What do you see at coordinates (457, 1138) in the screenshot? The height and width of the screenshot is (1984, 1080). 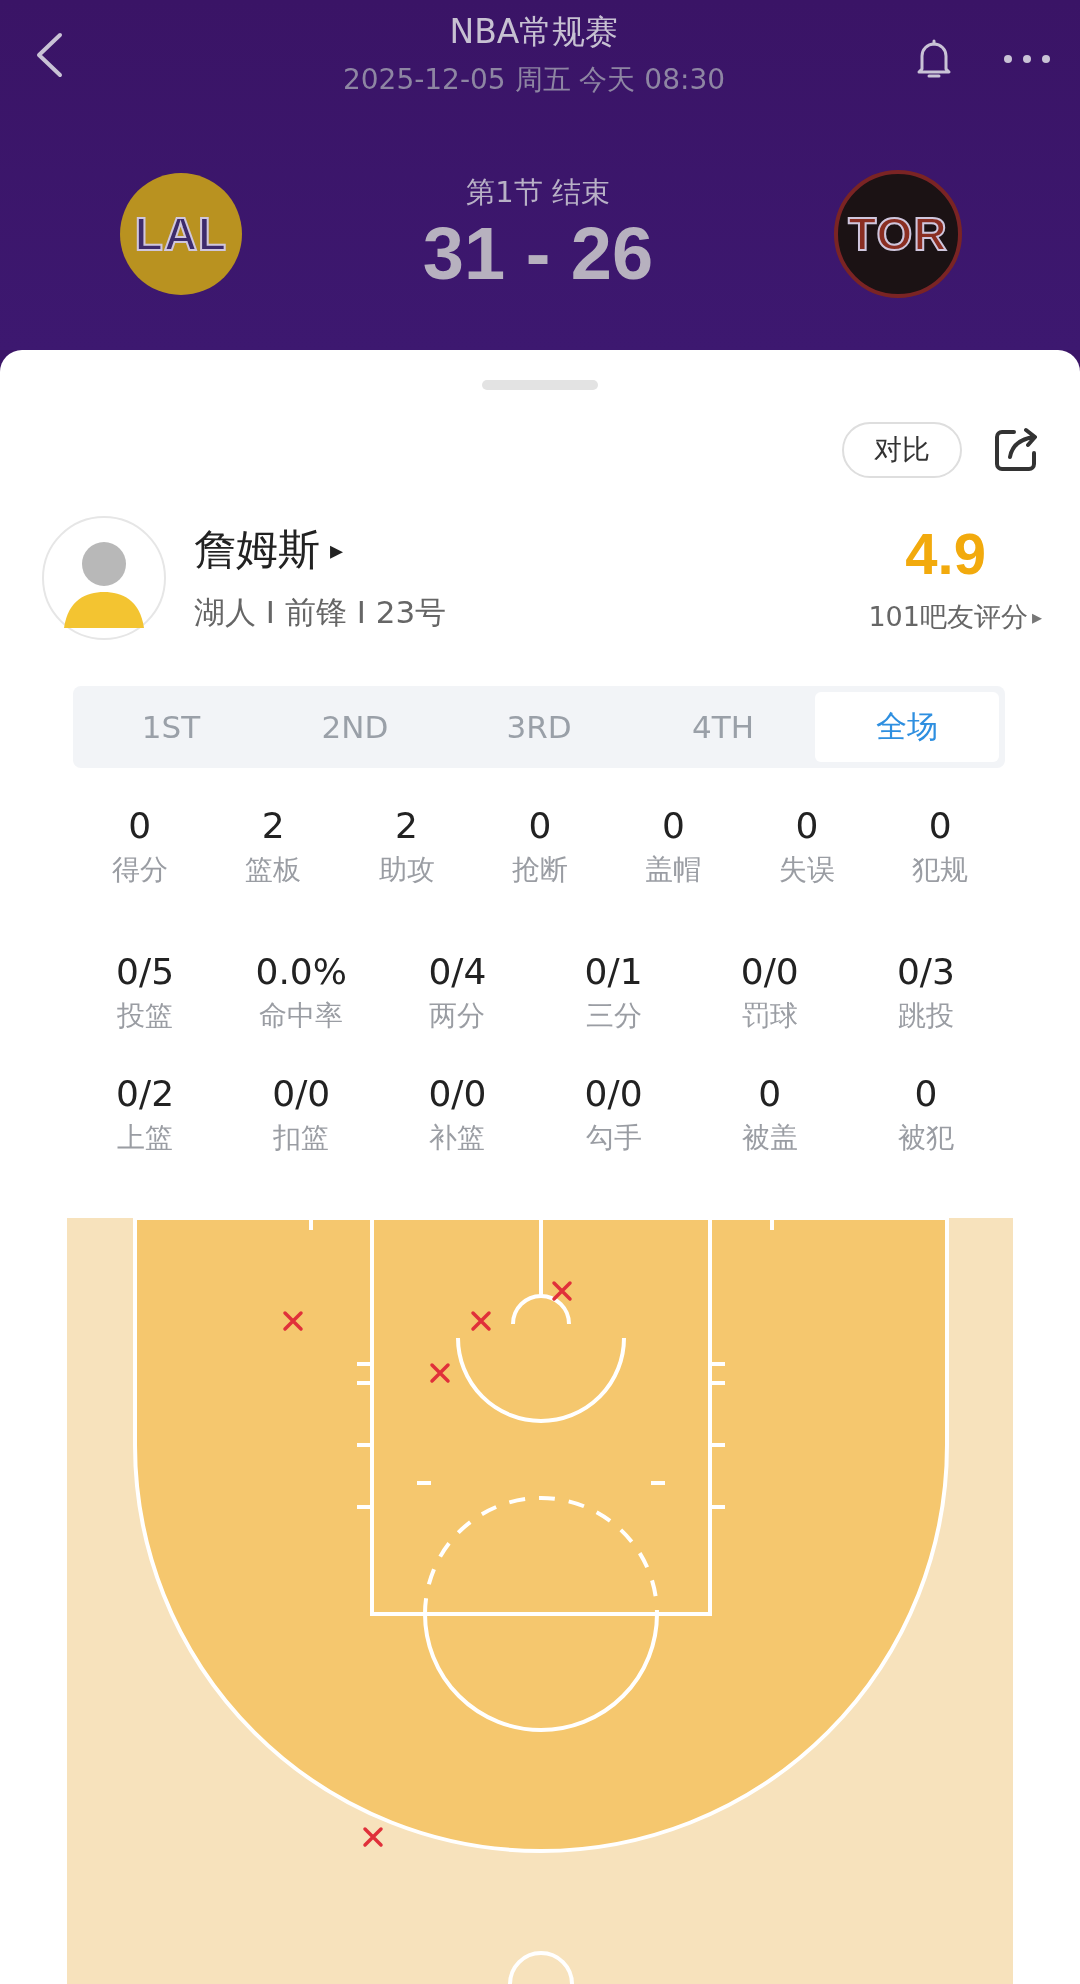 I see `stat-label: 补篮` at bounding box center [457, 1138].